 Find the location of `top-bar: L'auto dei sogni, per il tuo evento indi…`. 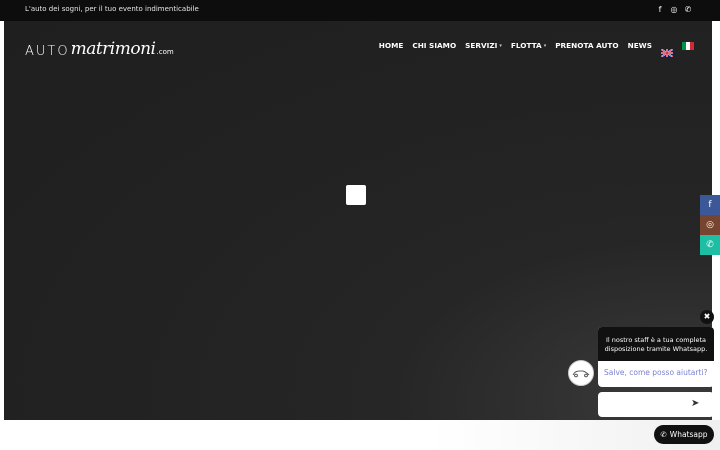

top-bar: L'auto dei sogni, per il tuo evento indi… is located at coordinates (360, 10).